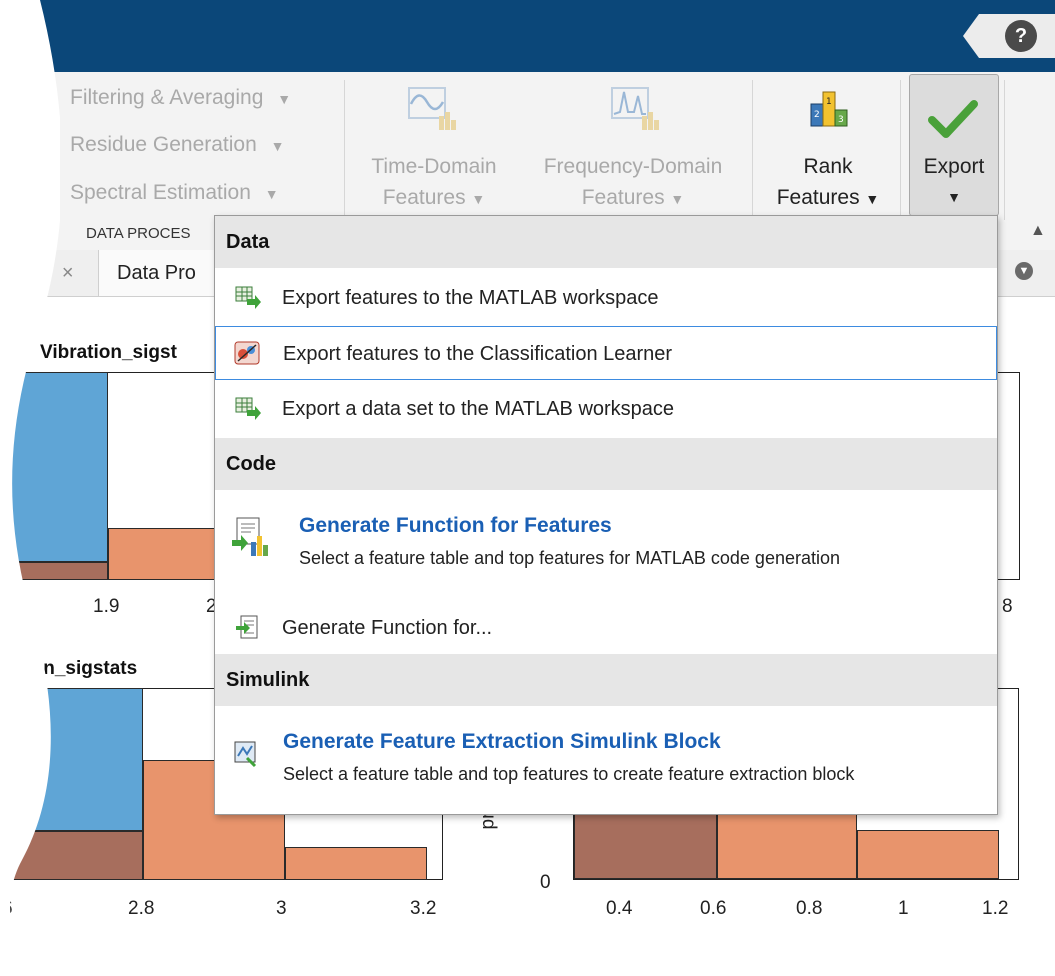  Describe the element at coordinates (1021, 36) in the screenshot. I see `help-button: ?` at that location.